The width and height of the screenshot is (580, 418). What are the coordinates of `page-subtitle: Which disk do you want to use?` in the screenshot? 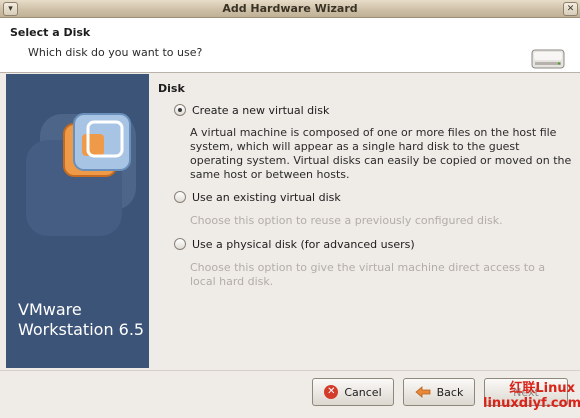 It's located at (115, 52).